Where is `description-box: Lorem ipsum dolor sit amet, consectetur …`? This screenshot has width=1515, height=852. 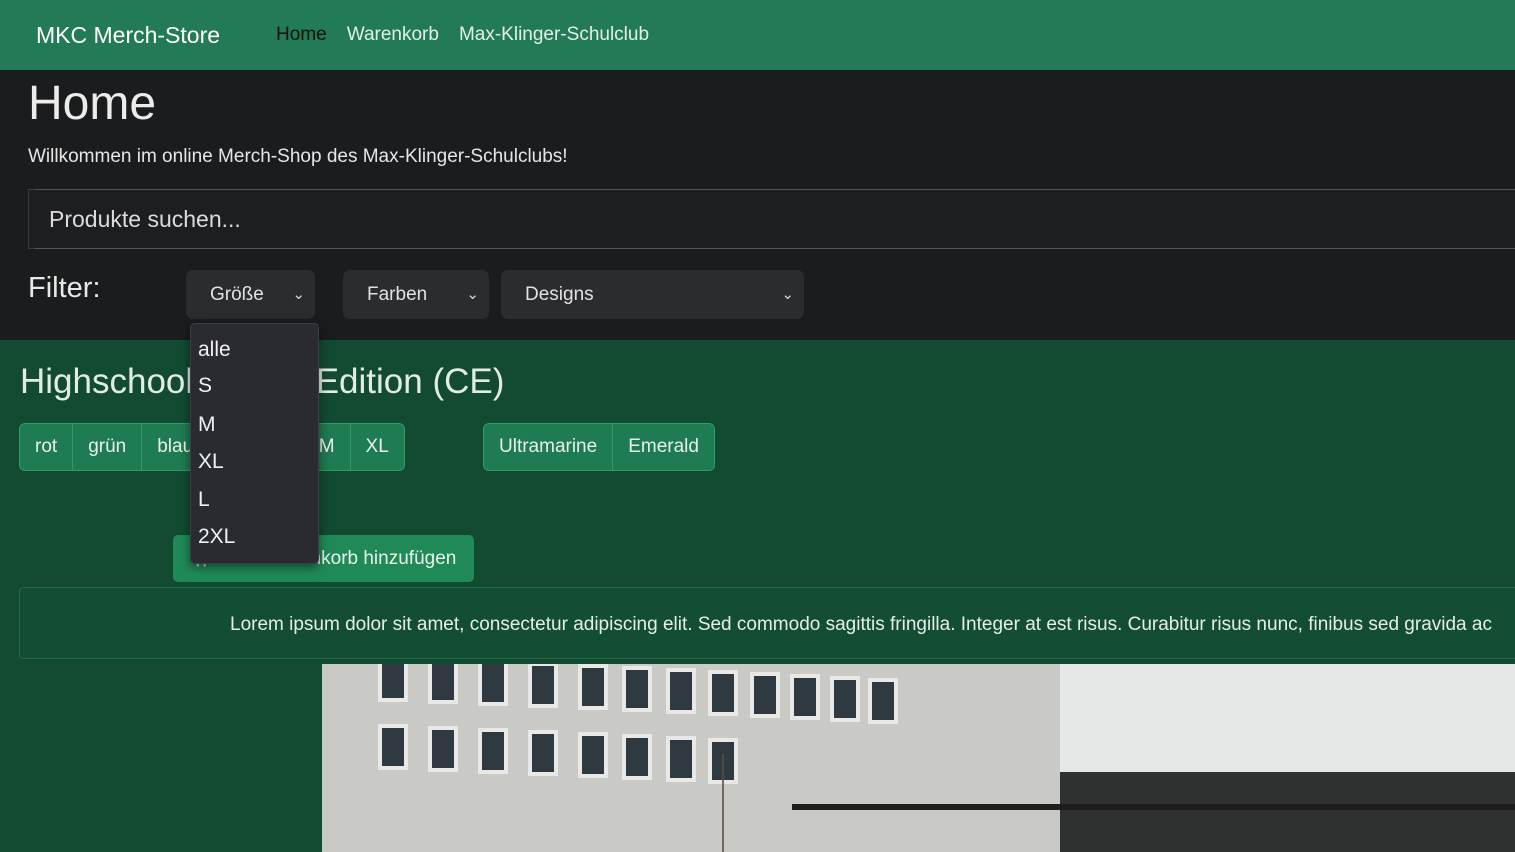 description-box: Lorem ipsum dolor sit amet, consectetur … is located at coordinates (767, 623).